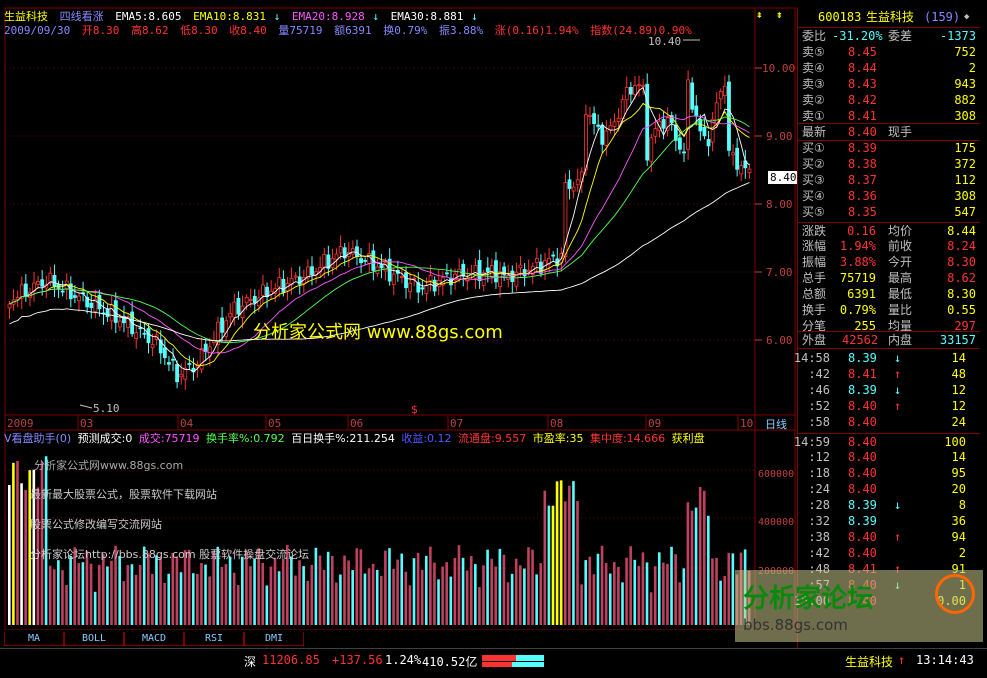 Image resolution: width=987 pixels, height=678 pixels. Describe the element at coordinates (889, 84) in the screenshot. I see `ask-row: 卖③ 8.43 943` at that location.